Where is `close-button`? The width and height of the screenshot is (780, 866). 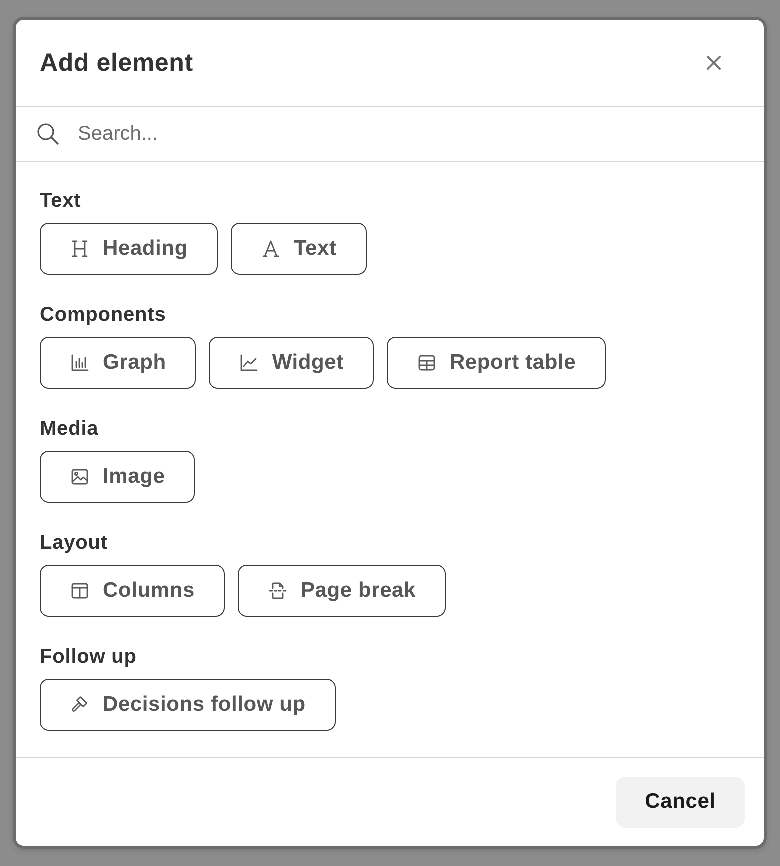 close-button is located at coordinates (714, 63).